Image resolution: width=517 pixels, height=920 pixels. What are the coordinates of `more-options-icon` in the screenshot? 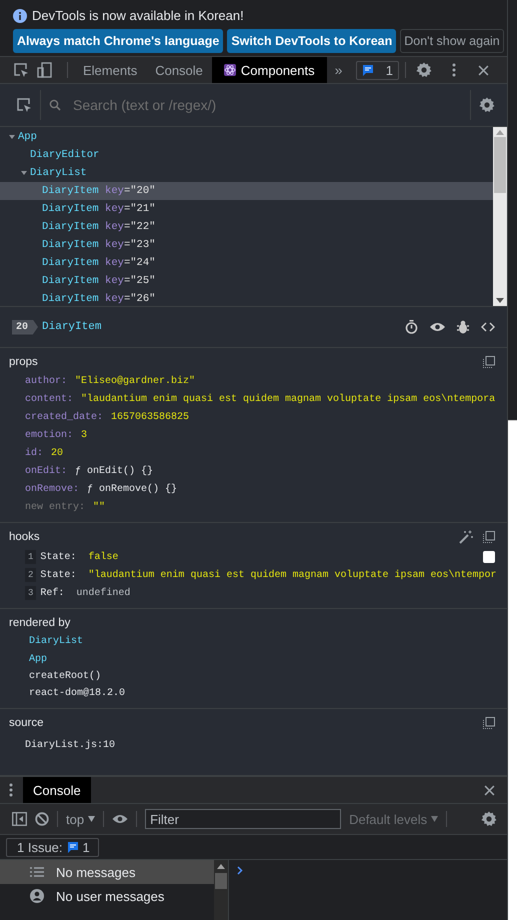 It's located at (454, 70).